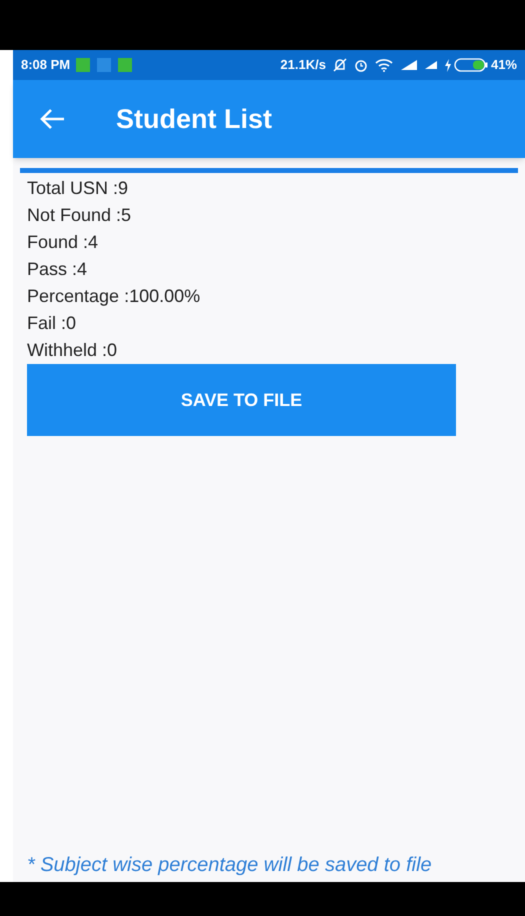 The image size is (525, 916). What do you see at coordinates (448, 65) in the screenshot?
I see `charging-bolt-icon` at bounding box center [448, 65].